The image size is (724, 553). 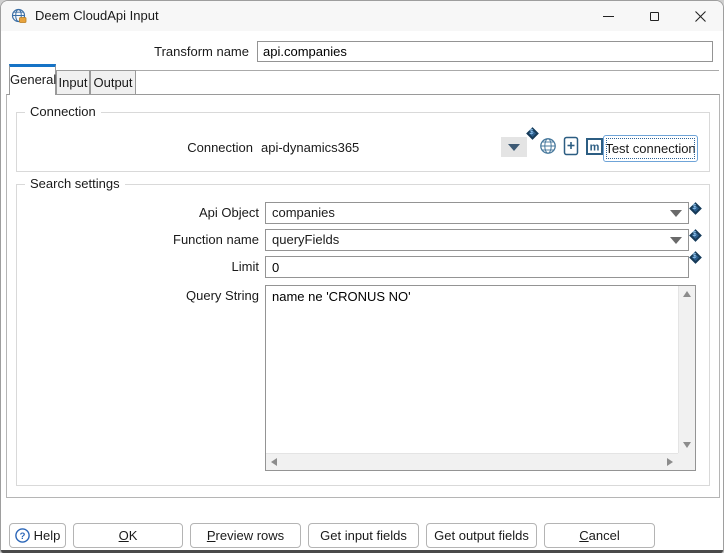 I want to click on connection-value: api-dynamics365, so click(x=310, y=147).